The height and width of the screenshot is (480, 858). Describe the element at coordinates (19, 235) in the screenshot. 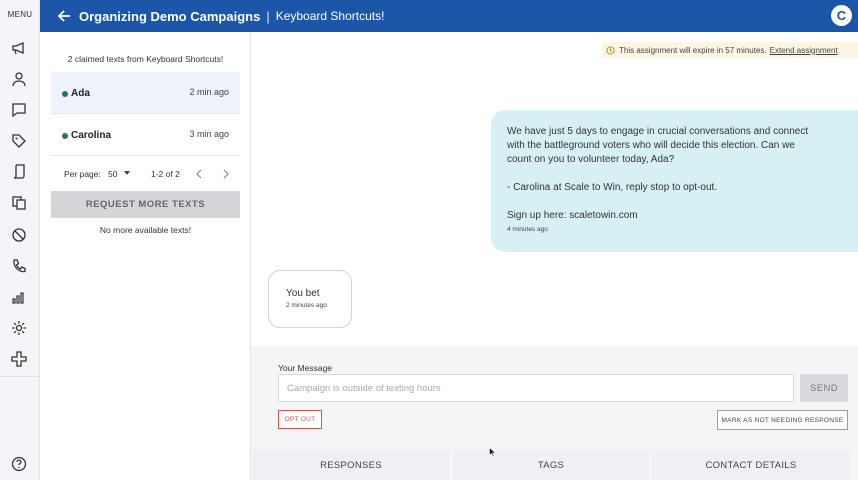

I see `block-icon` at that location.